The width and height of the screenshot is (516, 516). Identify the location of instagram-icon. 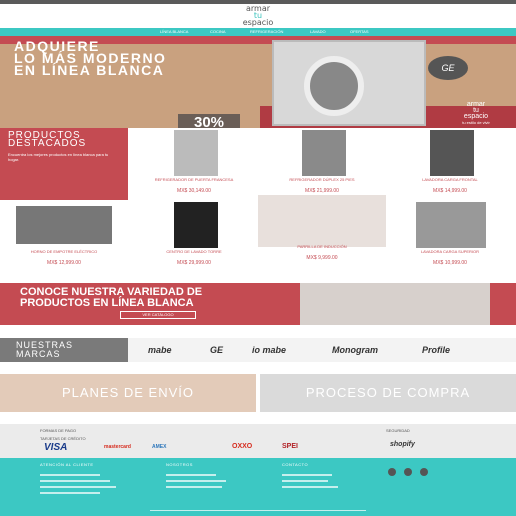
(408, 472).